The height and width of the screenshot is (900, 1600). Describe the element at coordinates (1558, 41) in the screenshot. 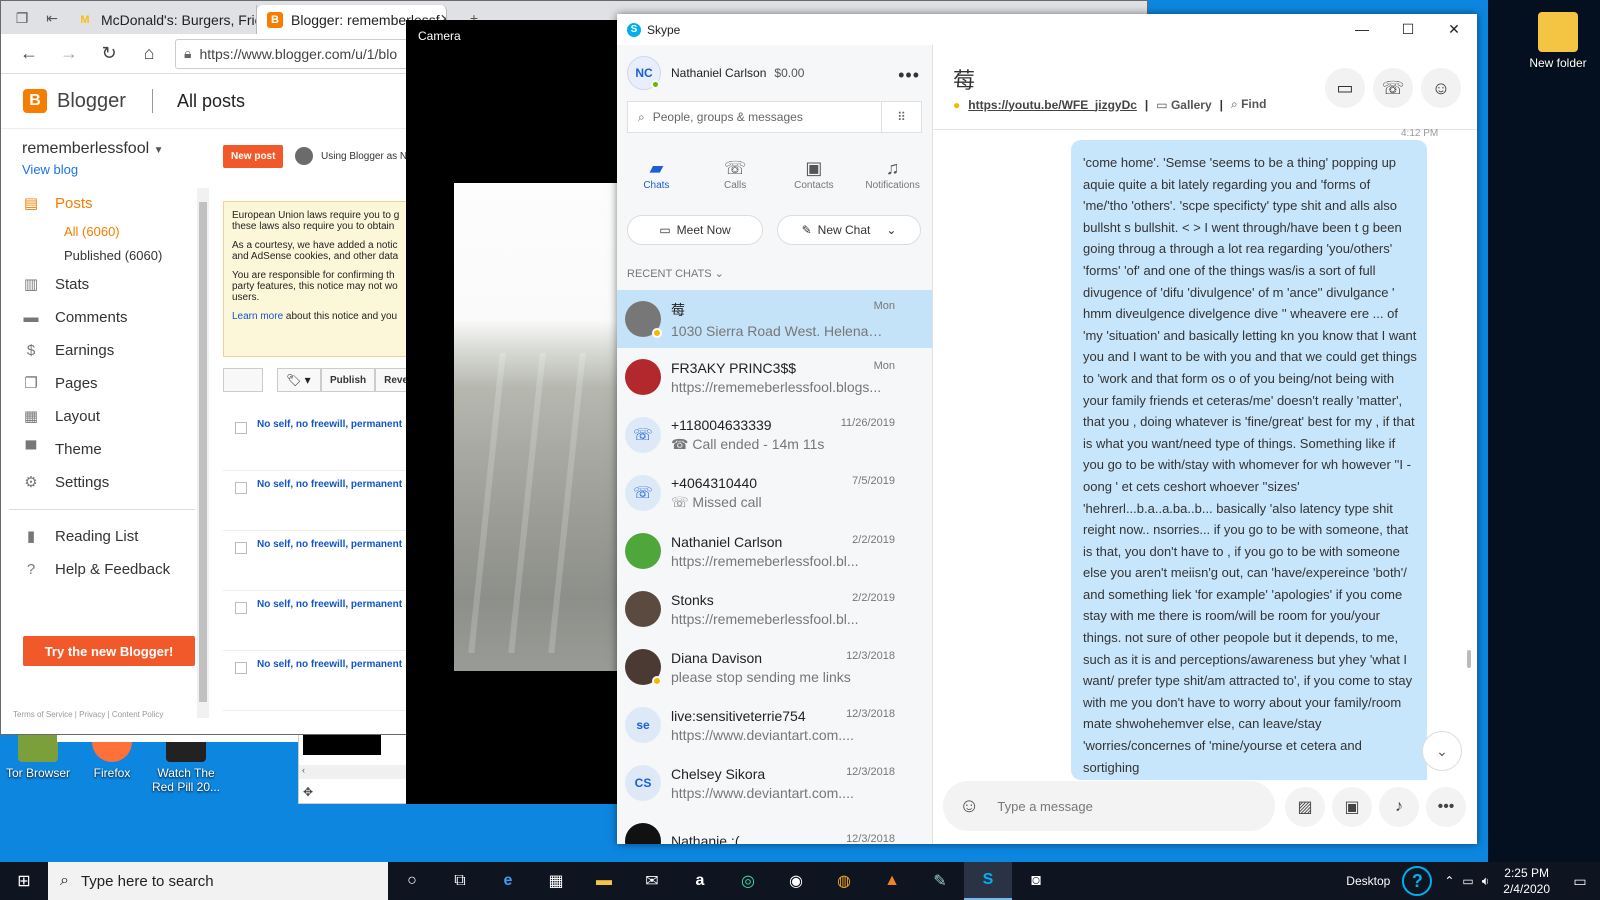

I see `desktop-icon-new-folder: New folder` at that location.